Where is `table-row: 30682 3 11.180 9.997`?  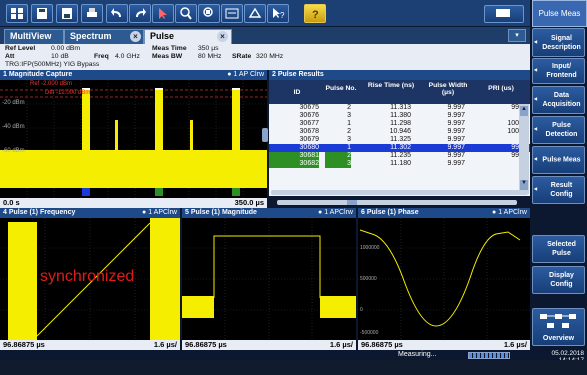
table-row: 30682 3 11.180 9.997 is located at coordinates (399, 164).